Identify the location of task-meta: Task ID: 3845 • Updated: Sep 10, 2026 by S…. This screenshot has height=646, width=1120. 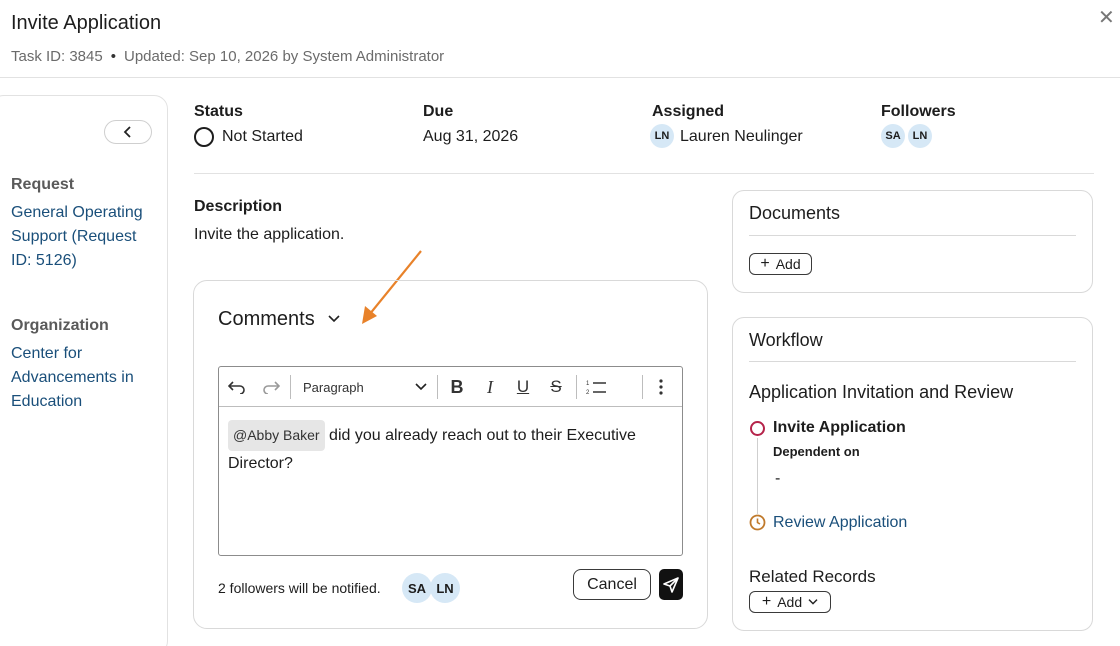
(227, 56).